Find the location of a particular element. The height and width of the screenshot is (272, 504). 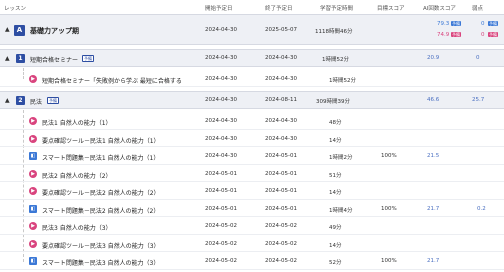

unit-ai-1: 20.9 is located at coordinates (433, 58).